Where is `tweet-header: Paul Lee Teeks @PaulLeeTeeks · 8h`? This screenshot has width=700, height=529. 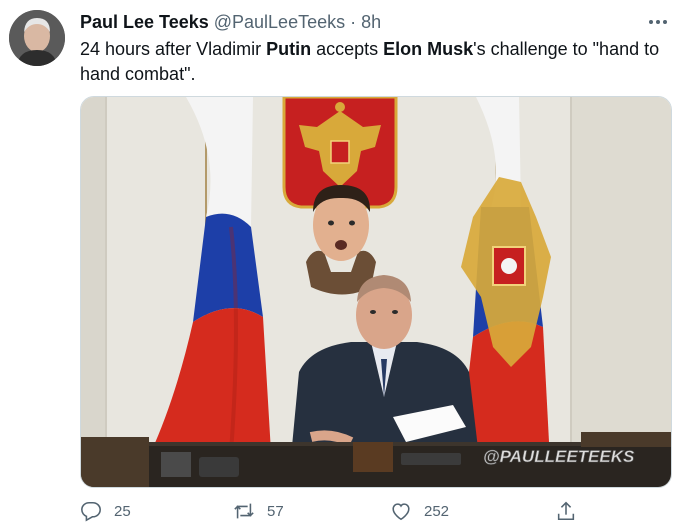 tweet-header: Paul Lee Teeks @PaulLeeTeeks · 8h is located at coordinates (230, 22).